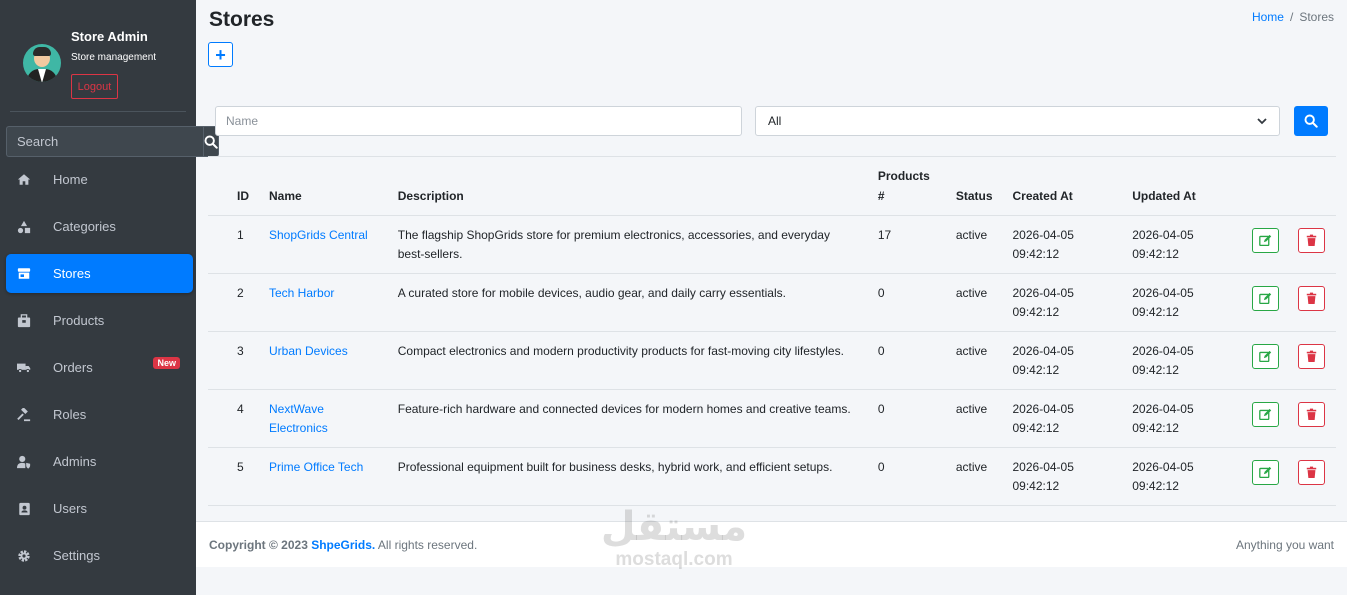 This screenshot has height=595, width=1347. I want to click on header-name: Name, so click(323, 186).